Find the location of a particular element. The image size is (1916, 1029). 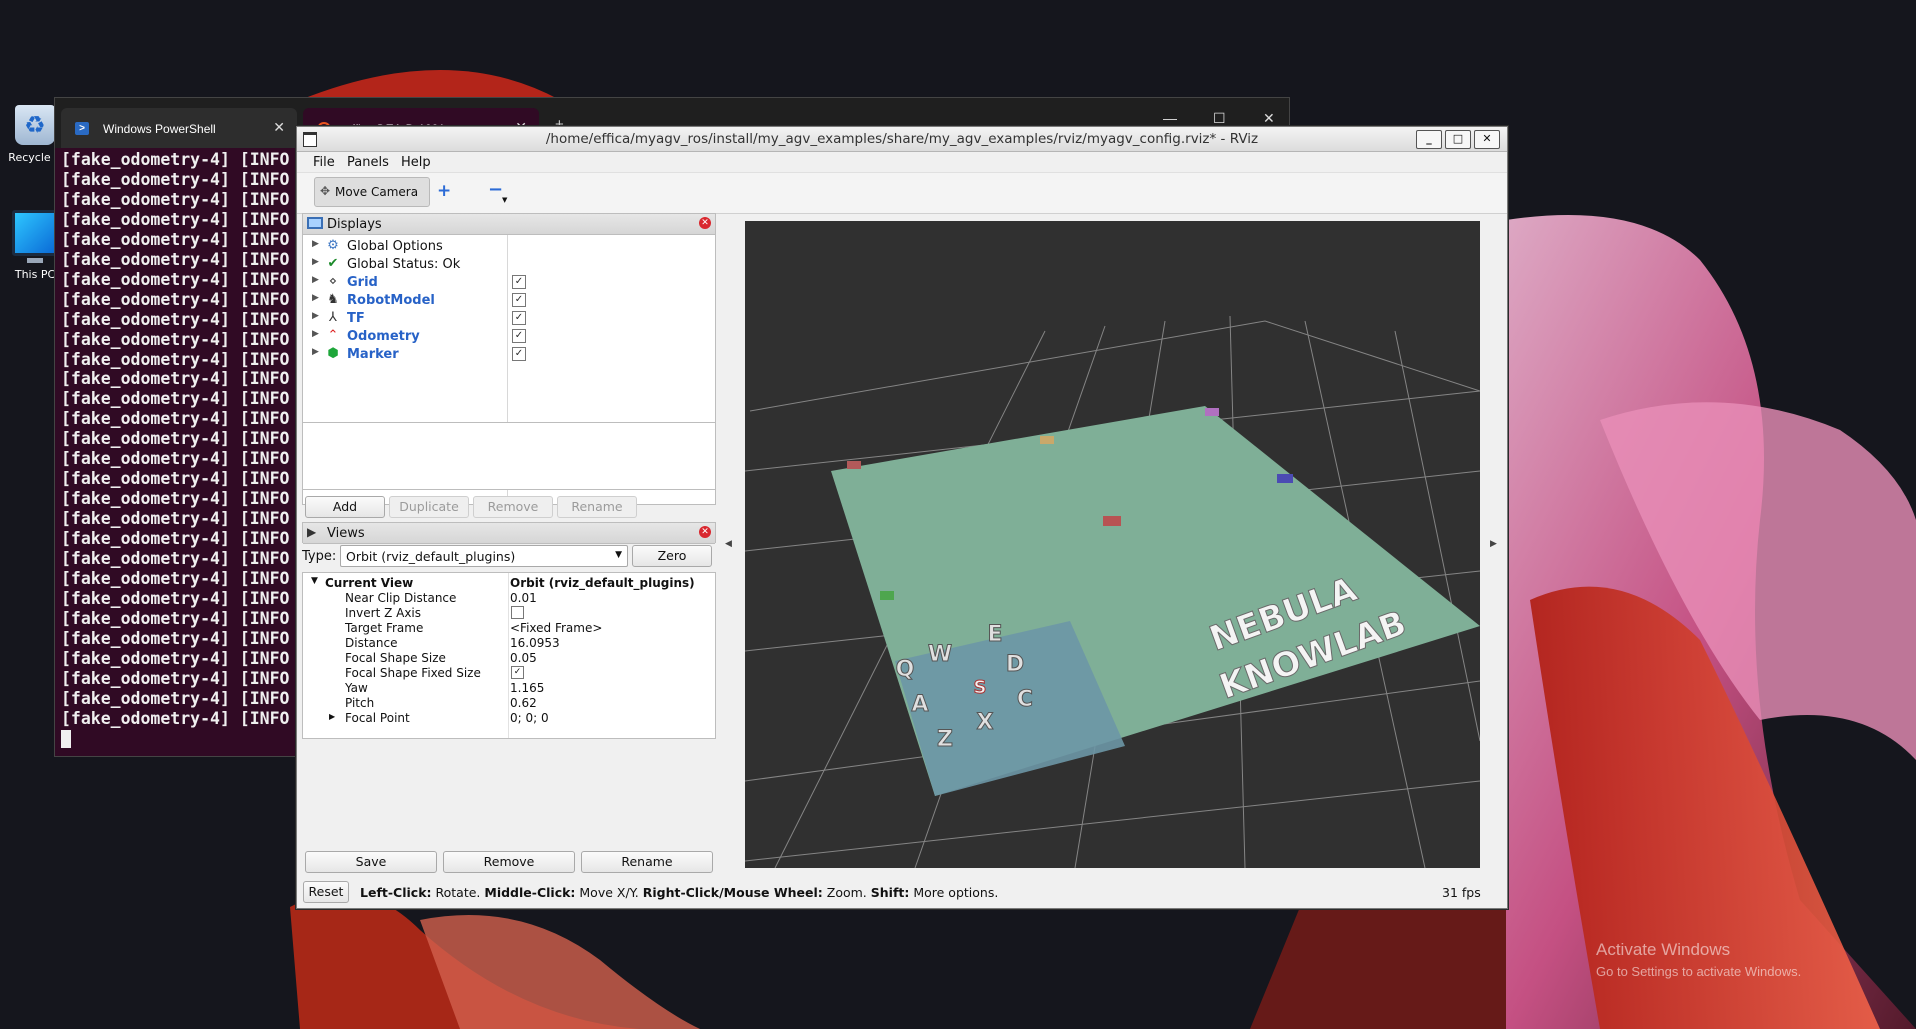

add-tool-button: + is located at coordinates (444, 191).